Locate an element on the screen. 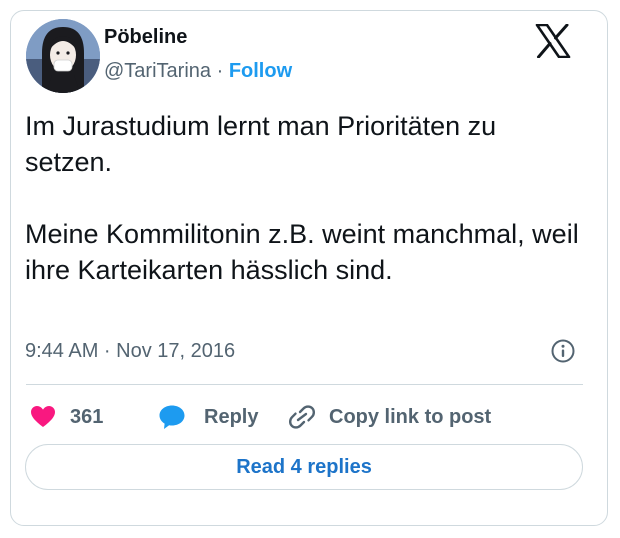  copy-link-button: Copy link to post is located at coordinates (389, 417).